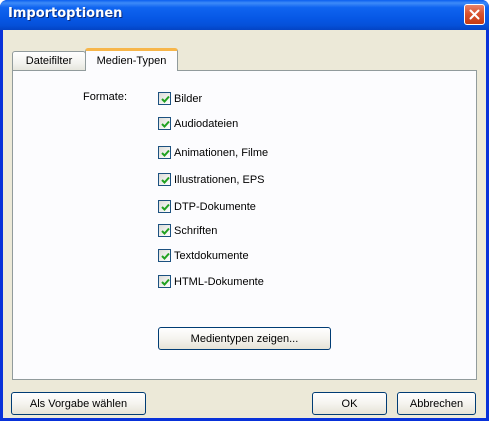  I want to click on cancel-button: Abbrechen, so click(436, 403).